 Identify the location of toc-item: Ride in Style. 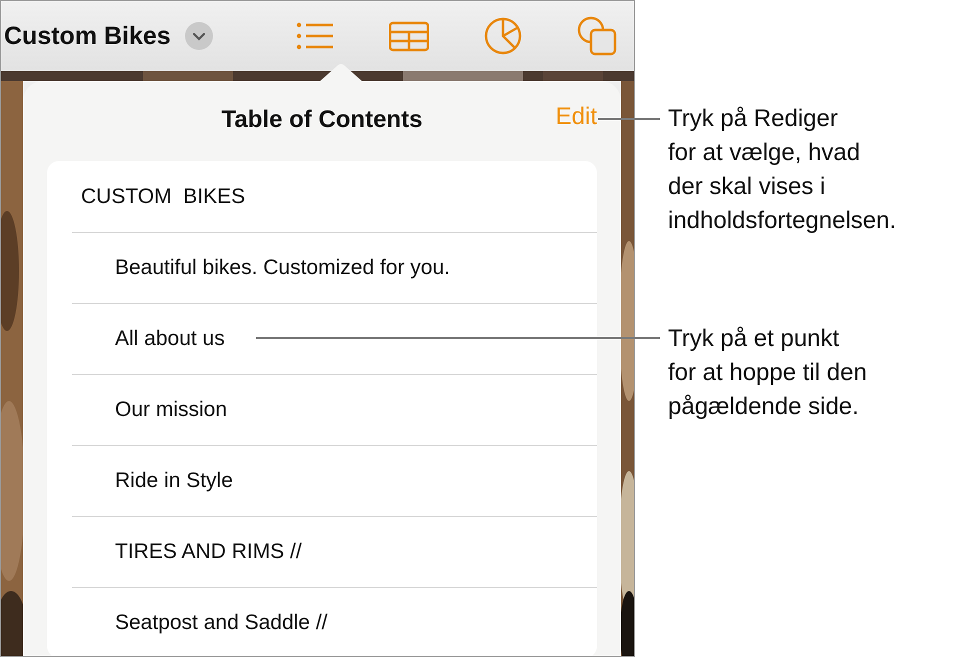
(322, 480).